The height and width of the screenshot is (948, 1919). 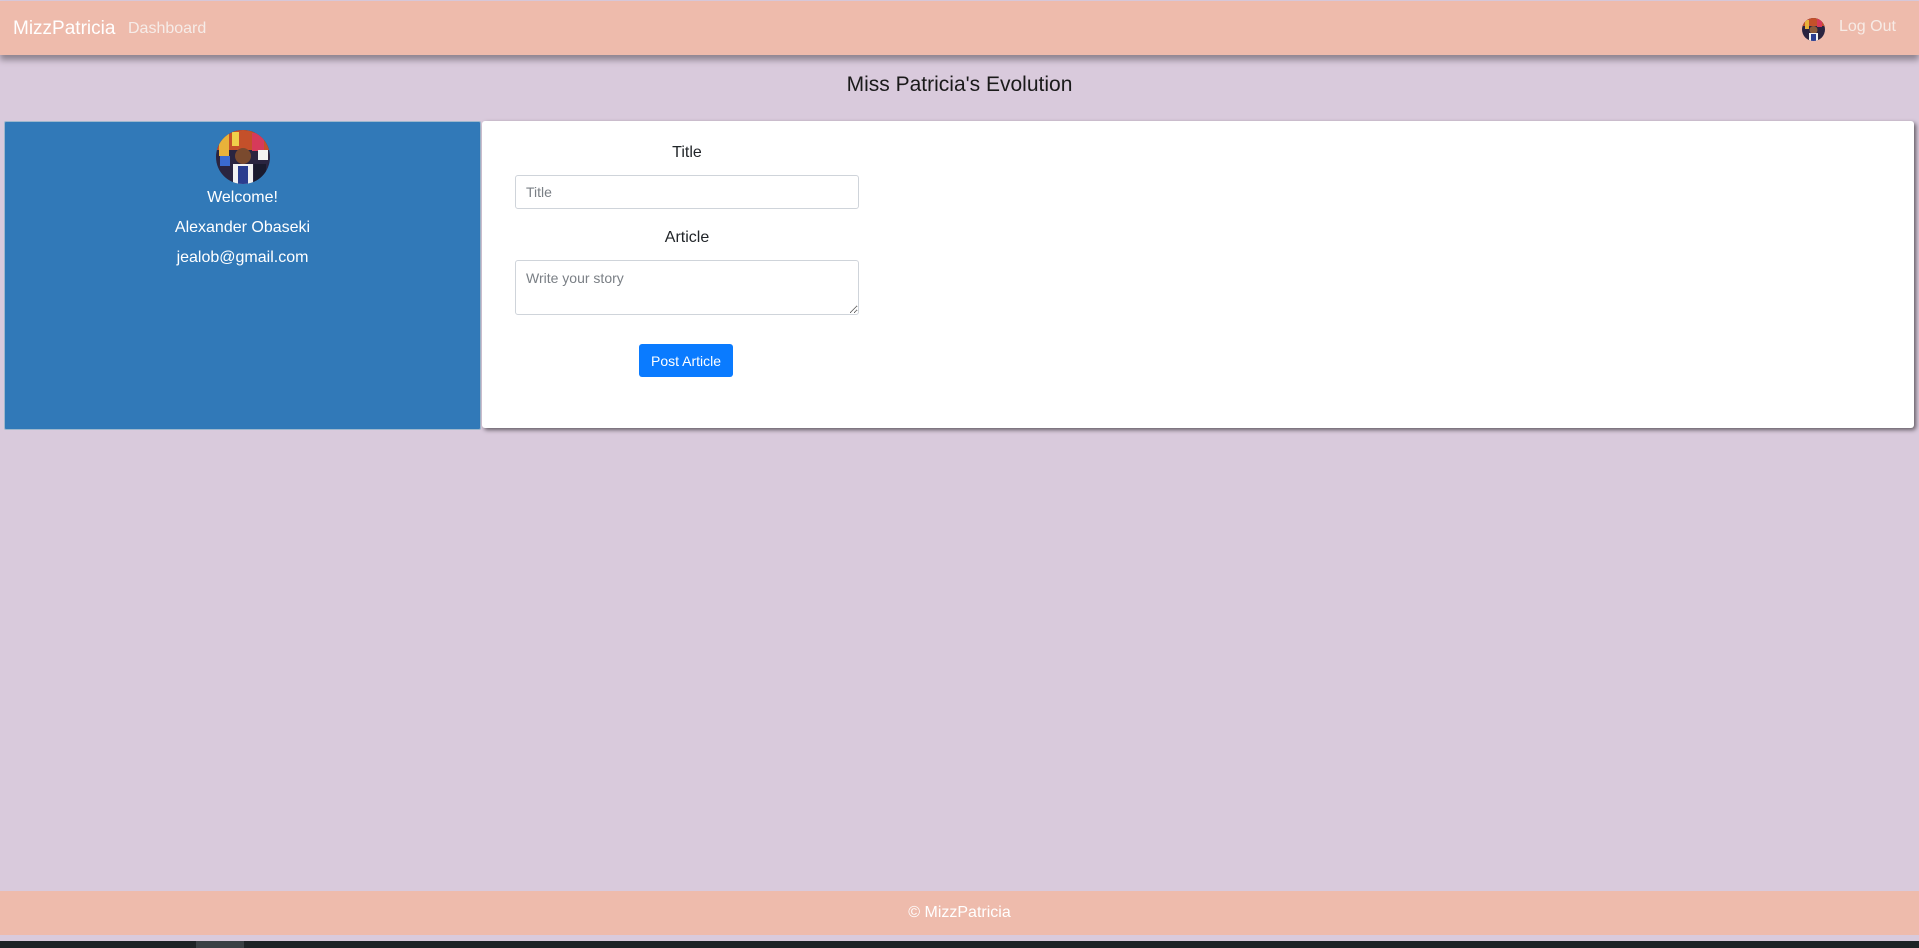 What do you see at coordinates (243, 157) in the screenshot?
I see `profile-avatar-icon` at bounding box center [243, 157].